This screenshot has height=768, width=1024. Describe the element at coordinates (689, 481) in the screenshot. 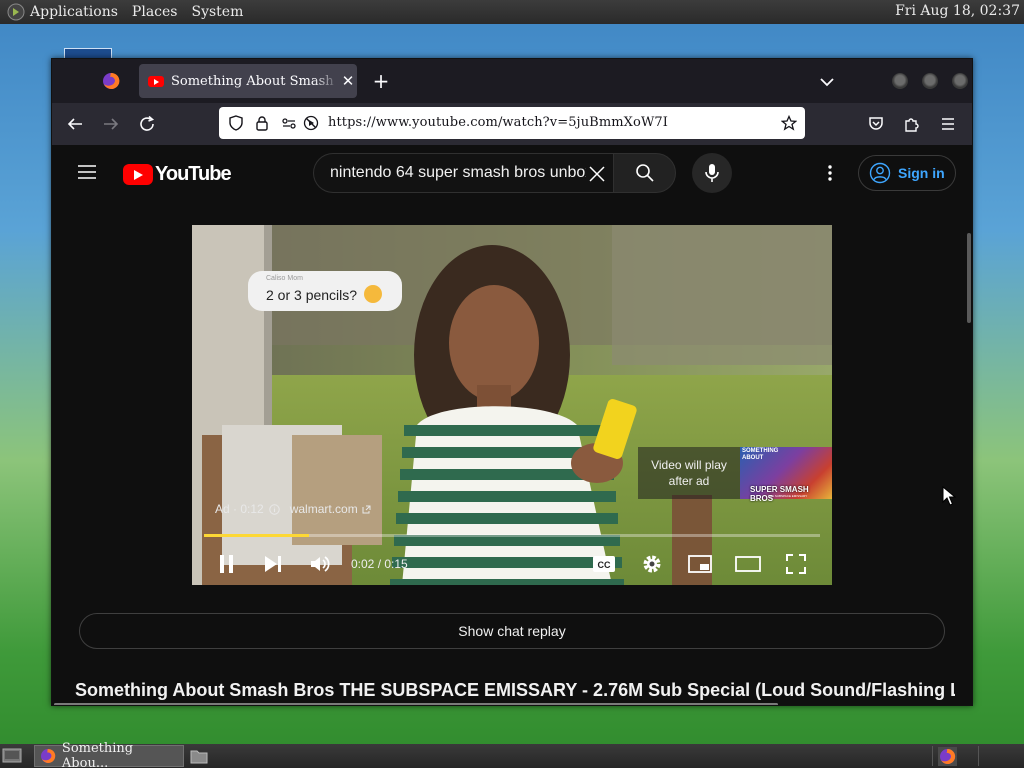

I see `ad-preview-line2: after ad` at that location.